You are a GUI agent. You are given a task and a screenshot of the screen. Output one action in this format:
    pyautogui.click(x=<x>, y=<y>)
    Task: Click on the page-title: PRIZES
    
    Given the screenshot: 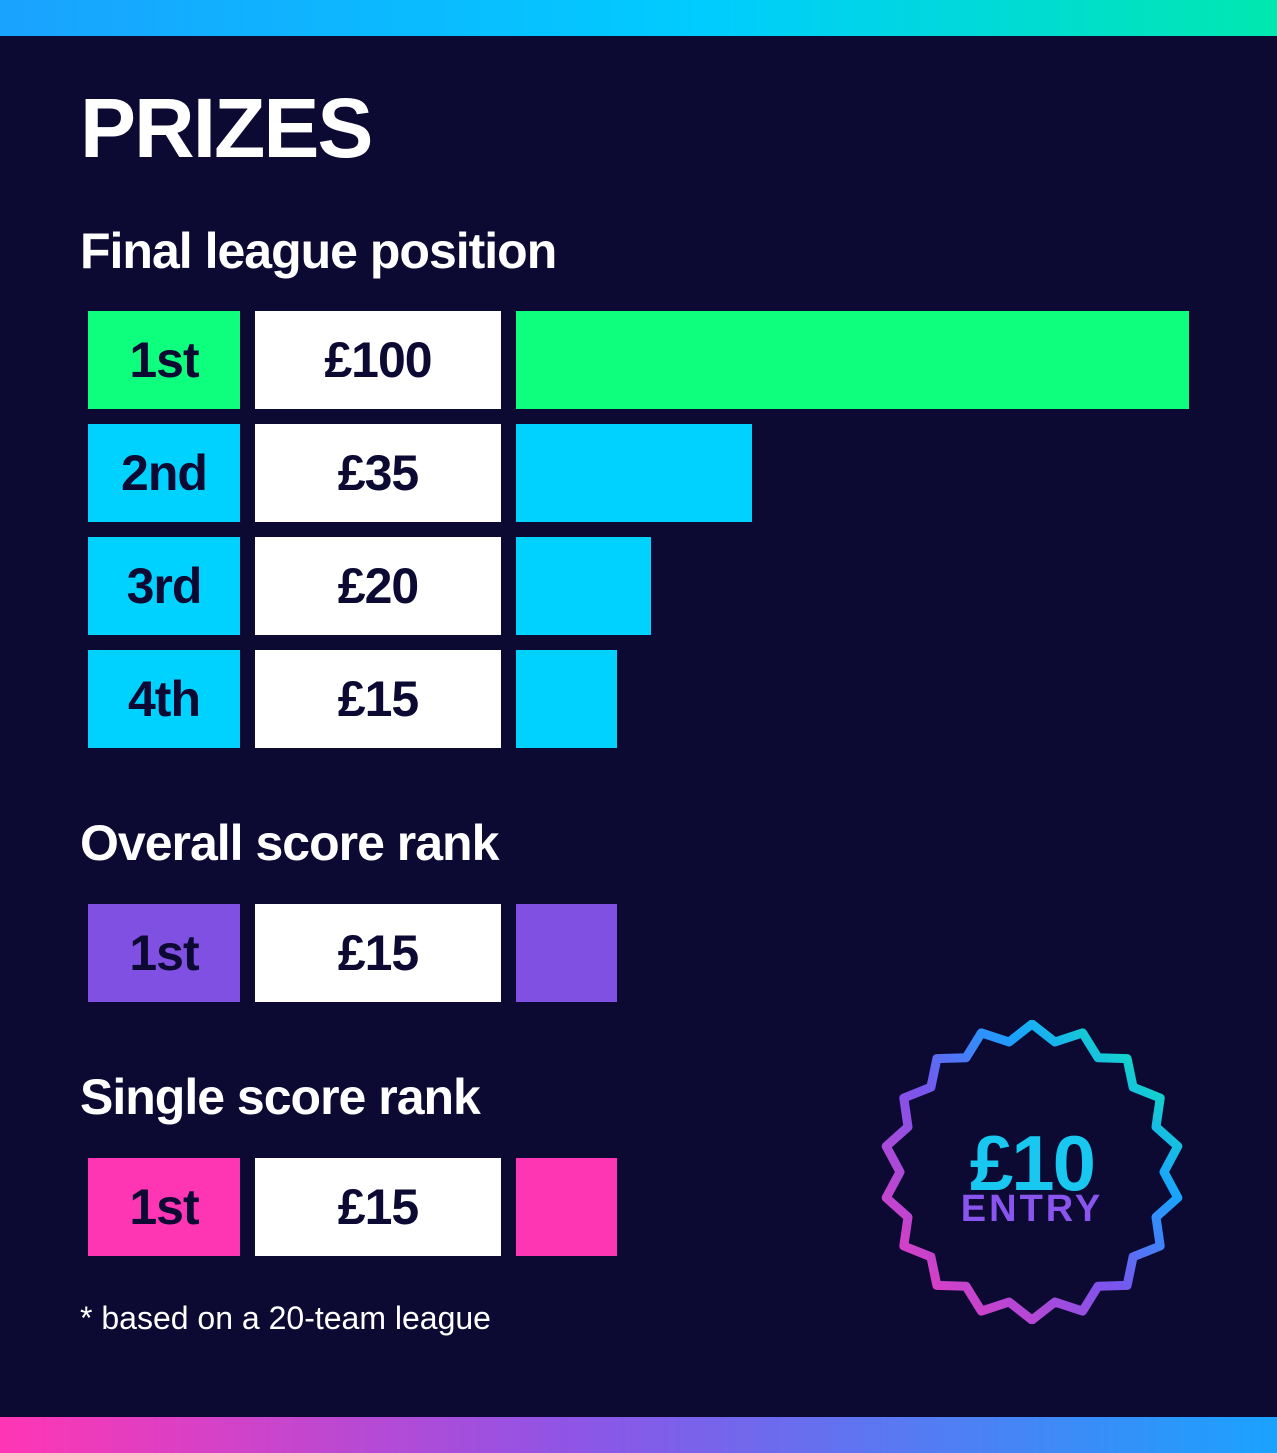 What is the action you would take?
    pyautogui.click(x=226, y=128)
    